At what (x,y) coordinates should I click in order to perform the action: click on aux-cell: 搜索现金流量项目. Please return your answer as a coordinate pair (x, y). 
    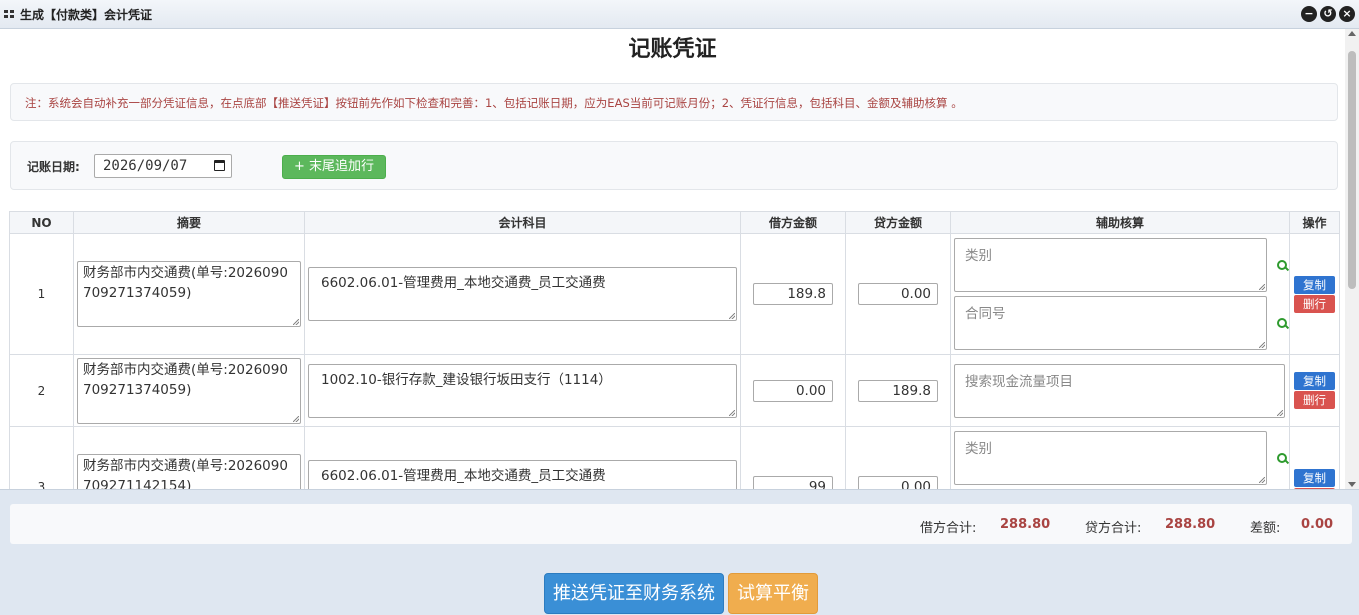
    Looking at the image, I should click on (1120, 390).